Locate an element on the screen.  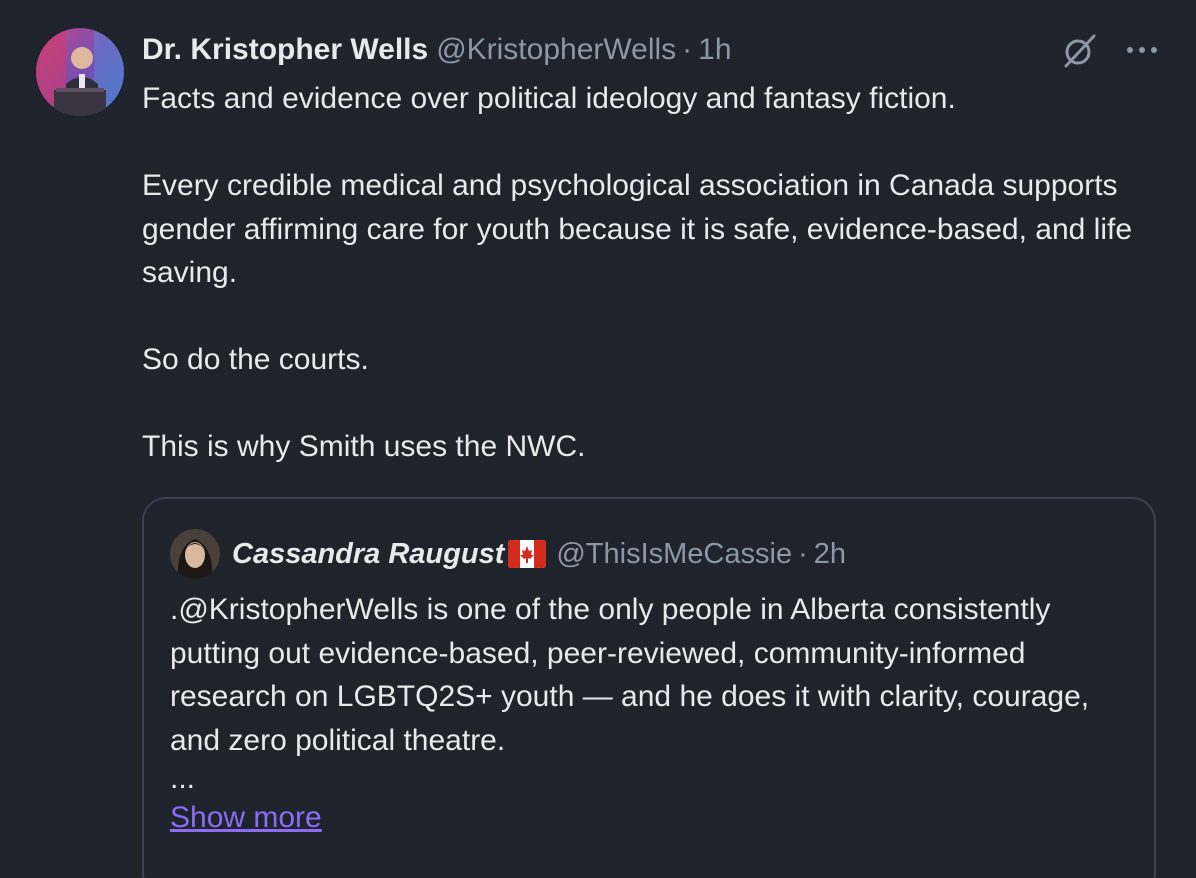
tweet-paragraph: This is why Smith uses the NWC. is located at coordinates (364, 446).